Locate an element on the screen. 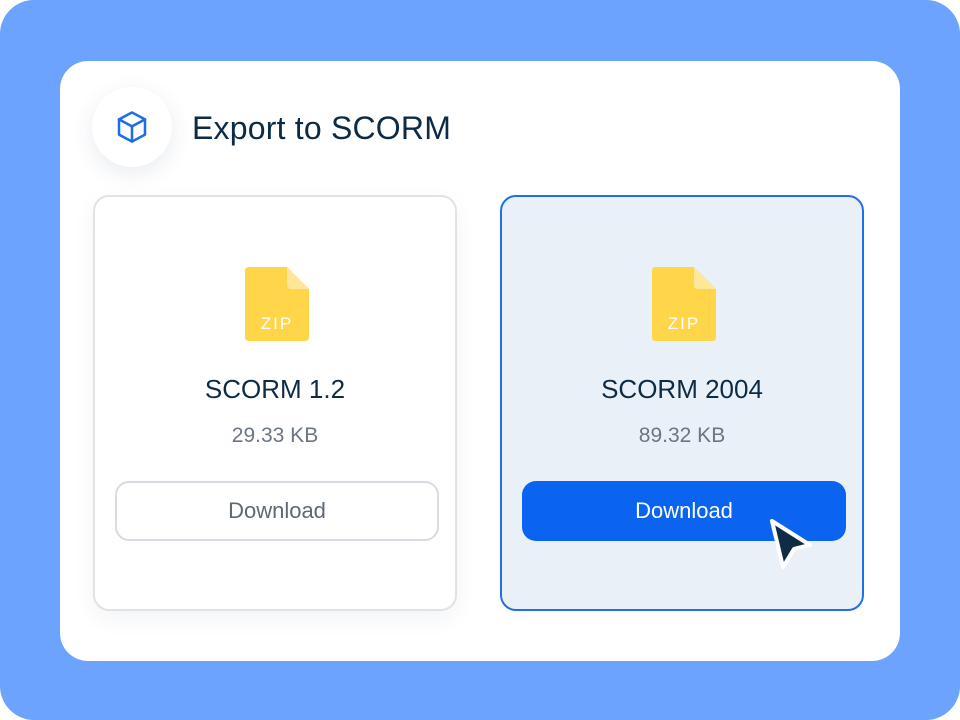 The height and width of the screenshot is (720, 960). package-cube-icon is located at coordinates (132, 127).